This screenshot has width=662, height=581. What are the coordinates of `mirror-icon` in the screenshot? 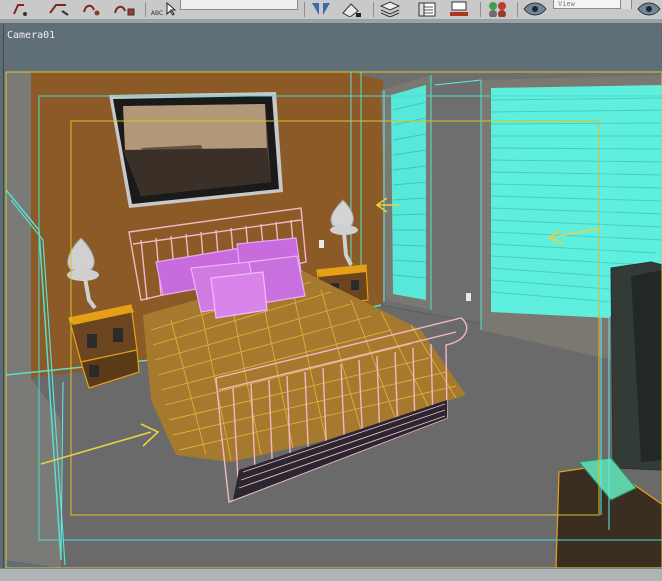 It's located at (321, 9).